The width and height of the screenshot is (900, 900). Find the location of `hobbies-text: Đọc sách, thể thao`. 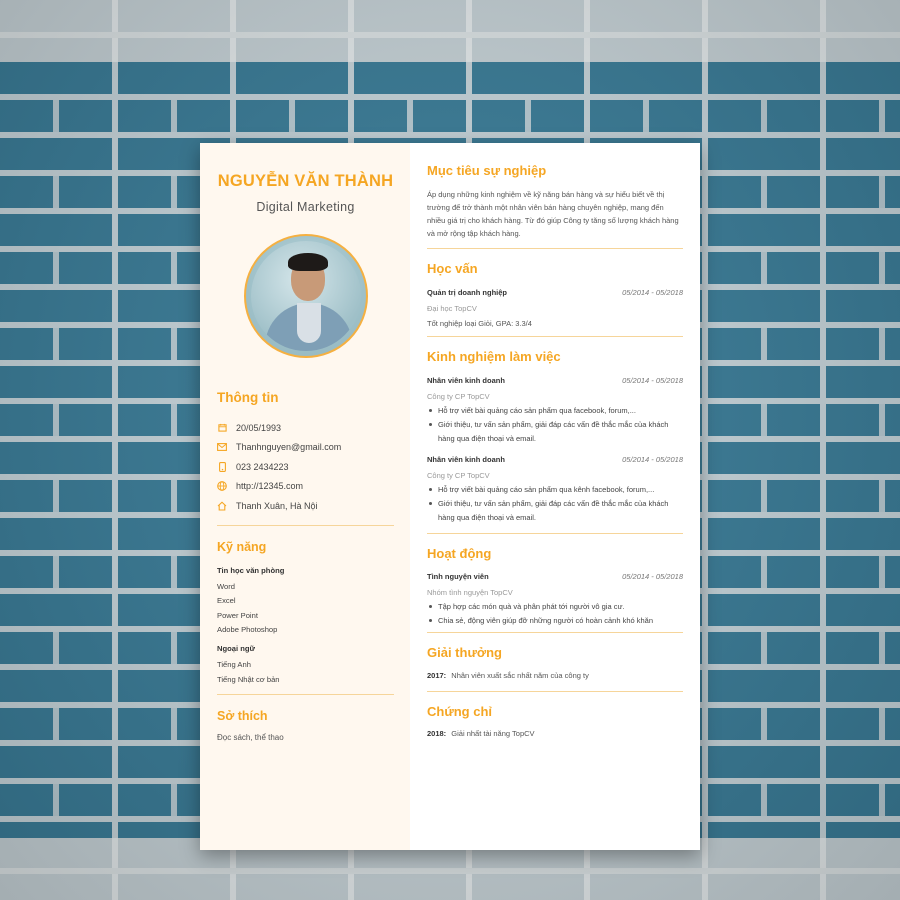

hobbies-text: Đọc sách, thể thao is located at coordinates (250, 737).